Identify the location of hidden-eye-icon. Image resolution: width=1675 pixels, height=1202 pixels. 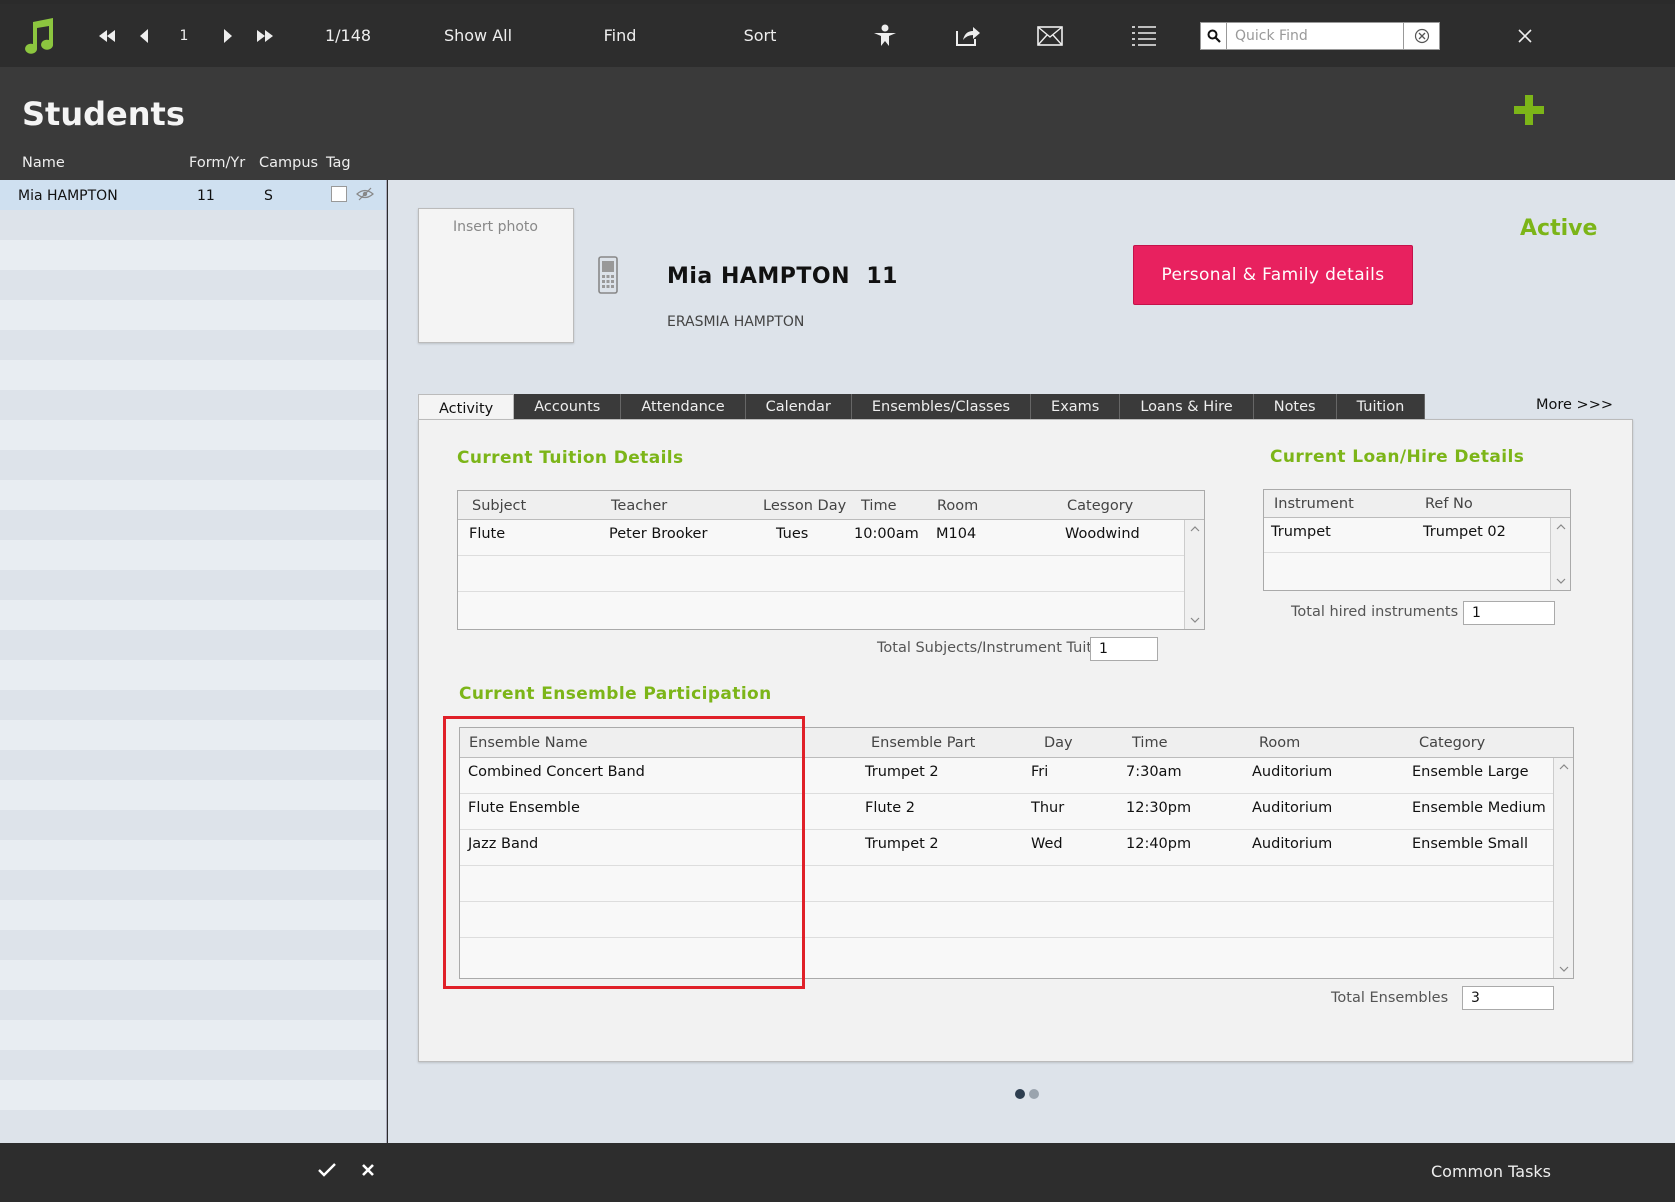
(365, 196).